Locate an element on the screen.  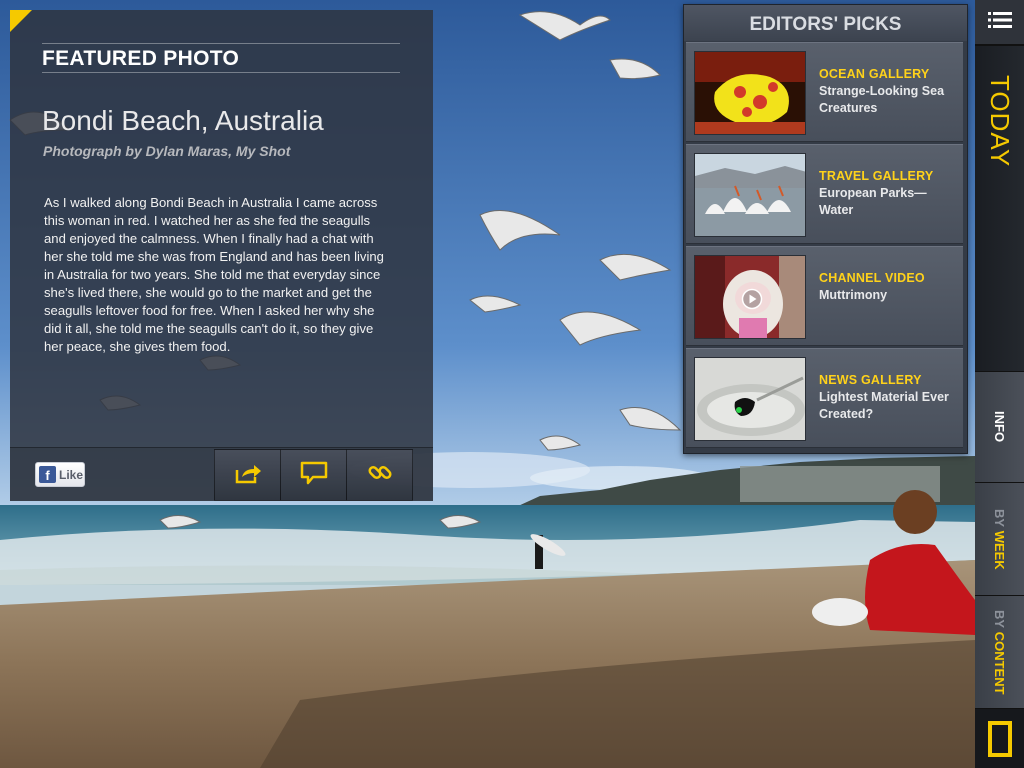
right-sidebar: TODAY INFO BY WEEK BY CONTENT is located at coordinates (999, 384).